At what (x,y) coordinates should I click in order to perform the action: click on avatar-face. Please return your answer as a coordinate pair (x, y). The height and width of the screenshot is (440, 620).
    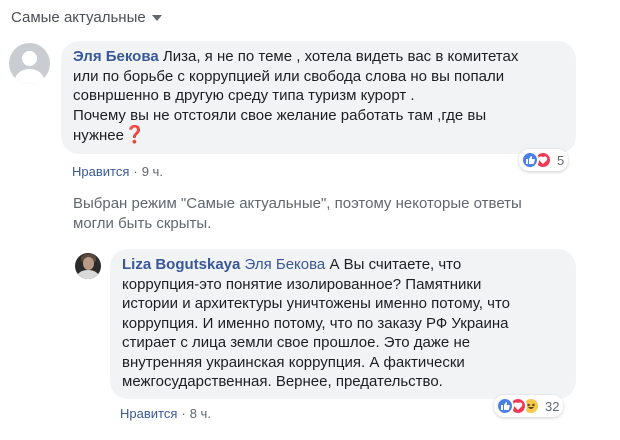
    Looking at the image, I should click on (88, 263).